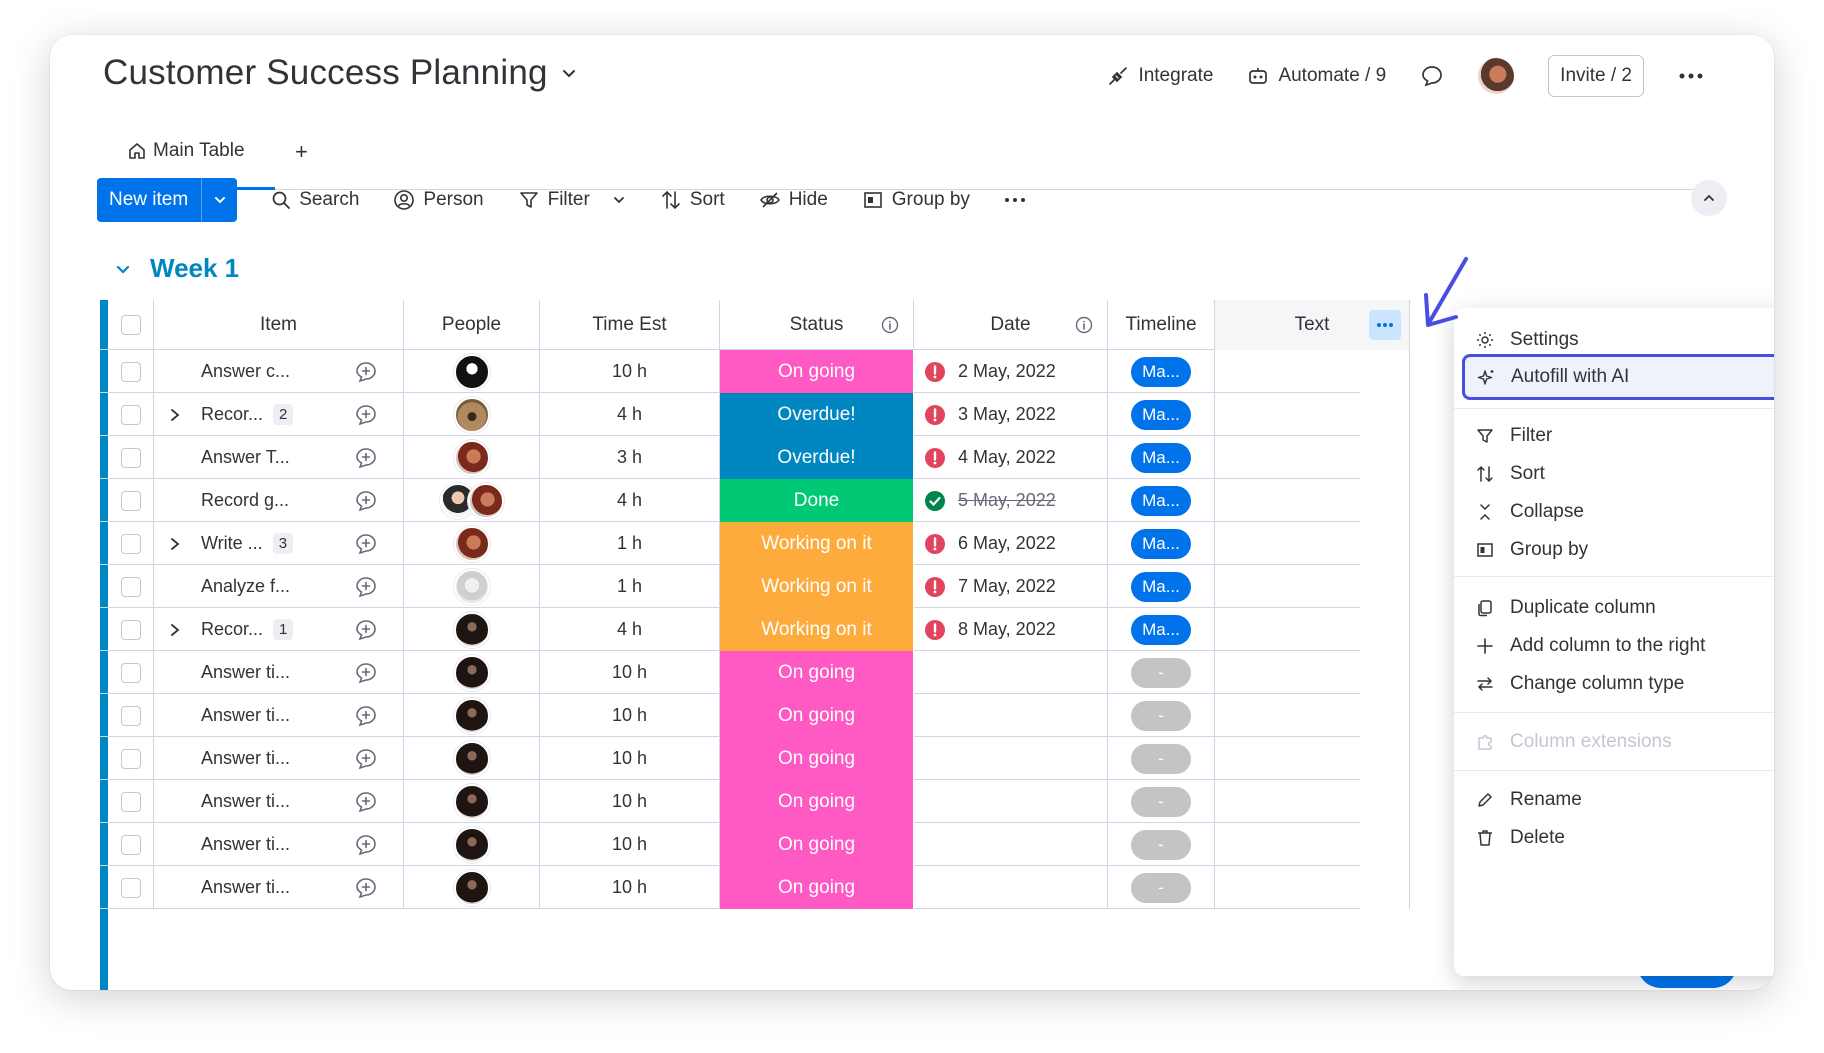  I want to click on status-cell: Overdue!, so click(817, 414).